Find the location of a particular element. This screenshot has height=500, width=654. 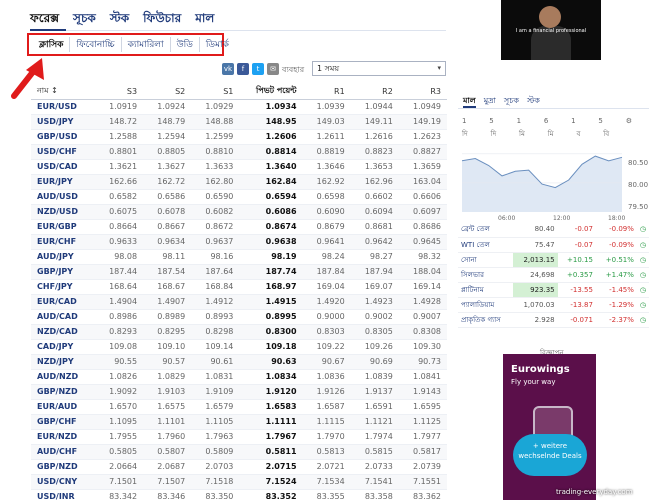

level-value: 1.7955 is located at coordinates (119, 437).